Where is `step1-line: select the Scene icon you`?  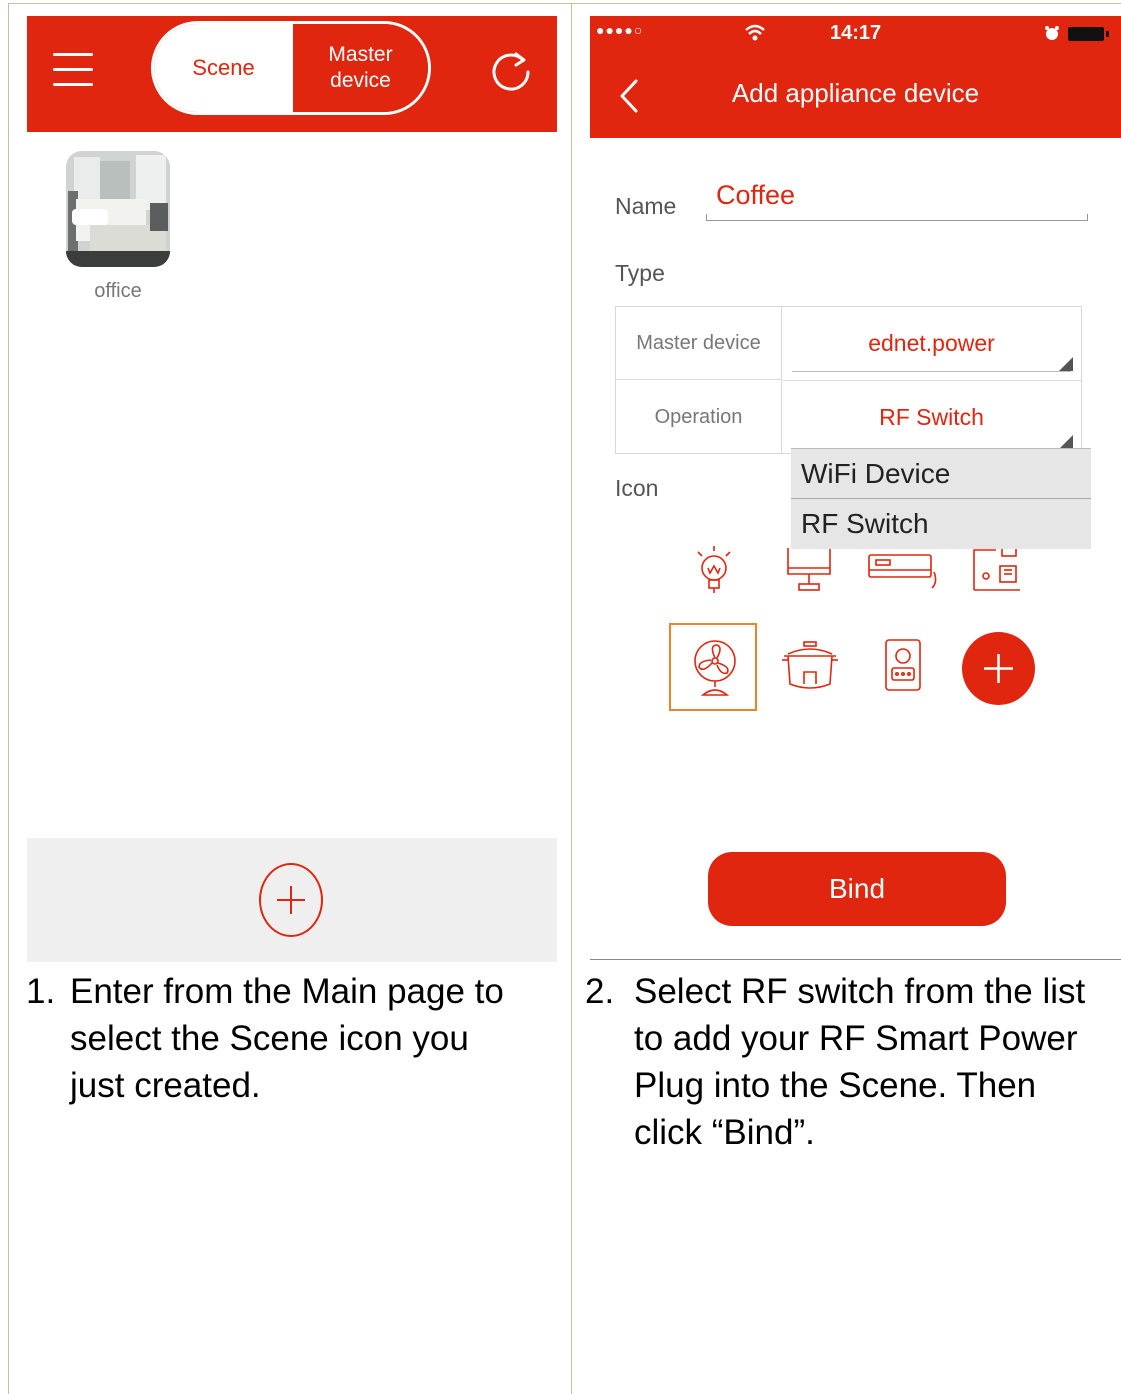 step1-line: select the Scene icon you is located at coordinates (269, 1038).